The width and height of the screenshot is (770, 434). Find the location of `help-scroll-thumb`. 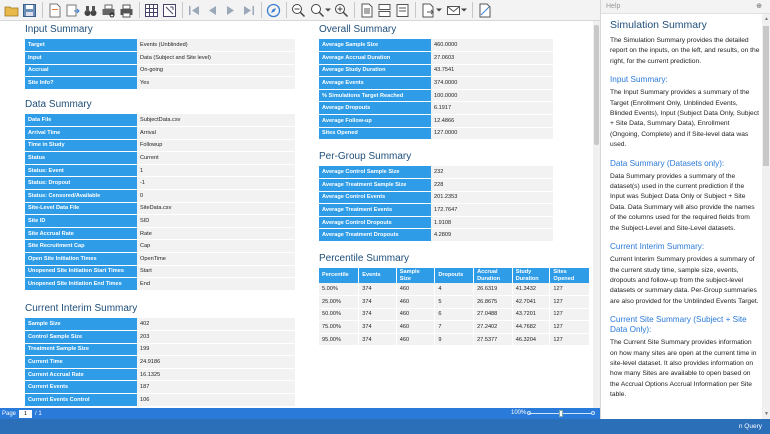

help-scroll-thumb is located at coordinates (766, 96).